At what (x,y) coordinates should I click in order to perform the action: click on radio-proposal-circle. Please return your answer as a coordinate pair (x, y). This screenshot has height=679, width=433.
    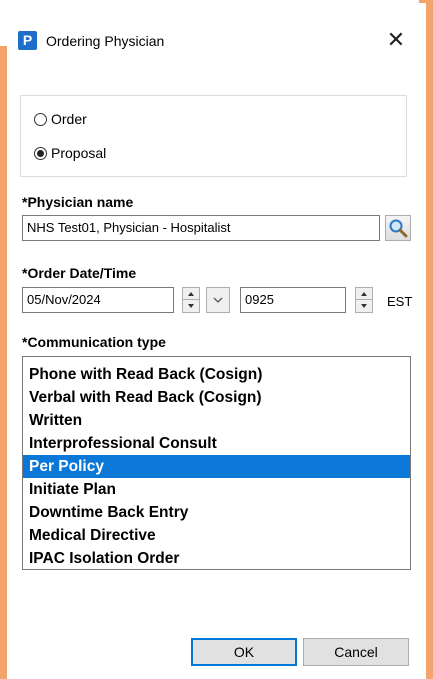
    Looking at the image, I should click on (40, 153).